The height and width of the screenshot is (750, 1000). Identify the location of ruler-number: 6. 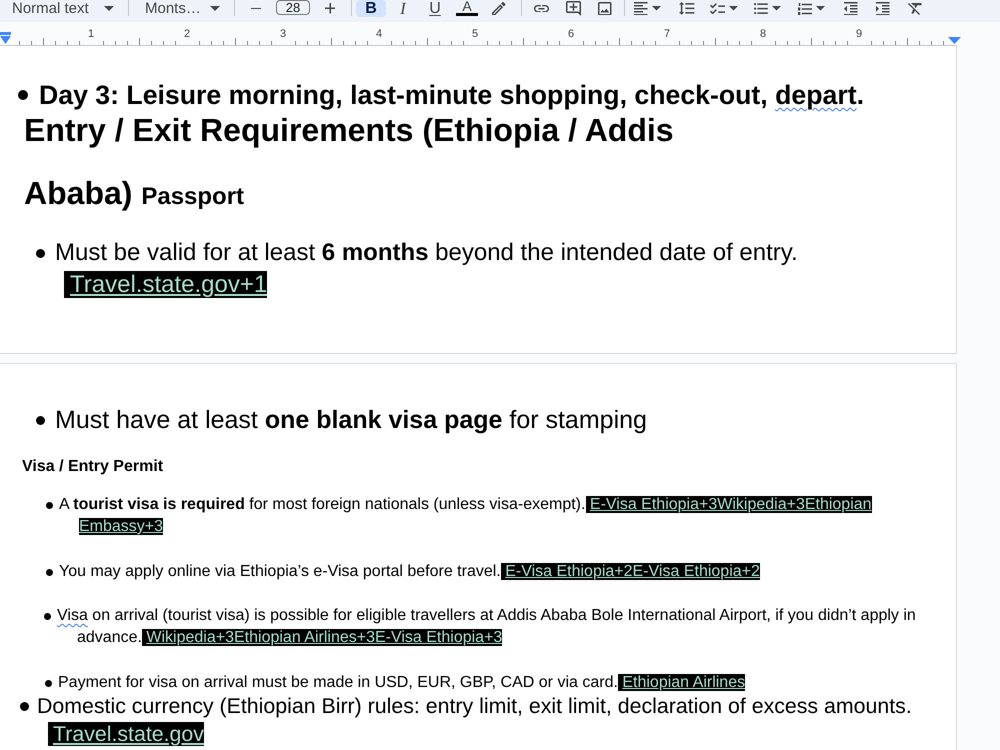
(571, 34).